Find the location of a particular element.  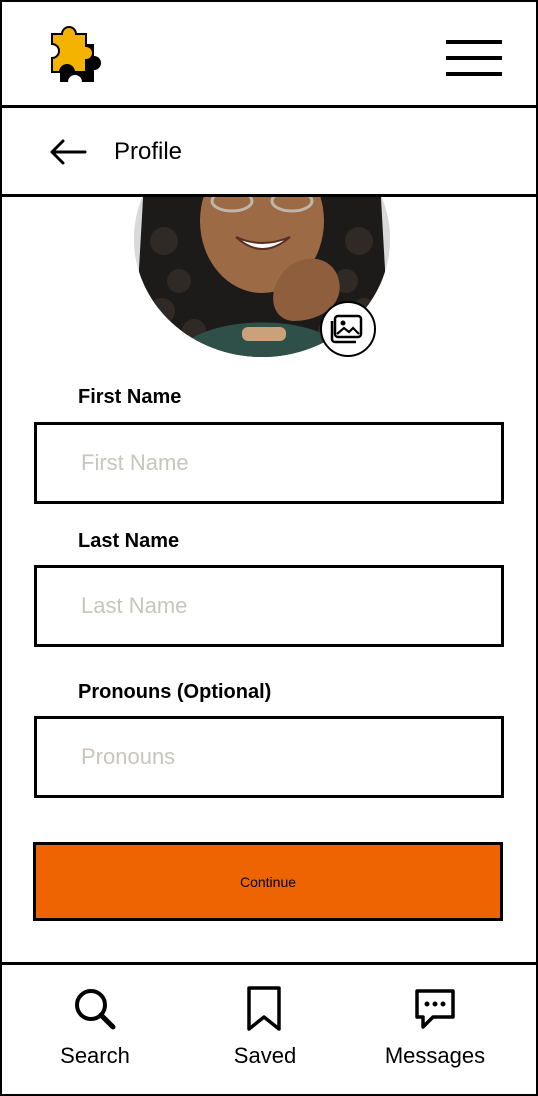

nav-search-label: Search is located at coordinates (95, 1055).